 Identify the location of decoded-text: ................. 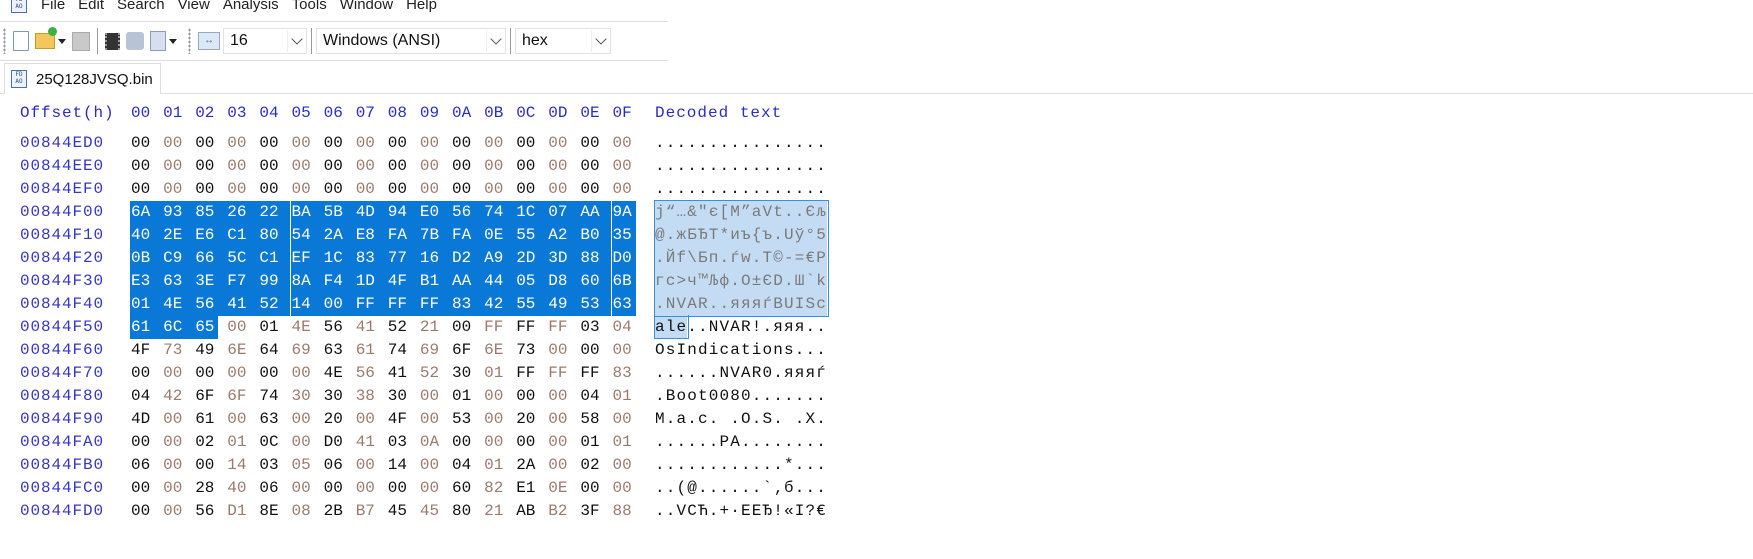
(741, 166).